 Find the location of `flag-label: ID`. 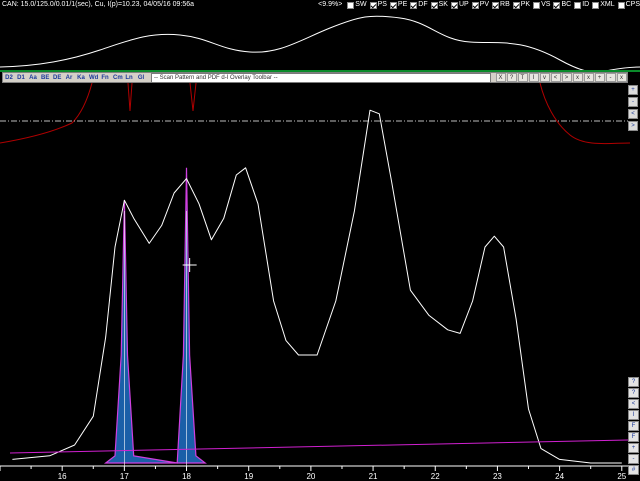

flag-label: ID is located at coordinates (586, 4).